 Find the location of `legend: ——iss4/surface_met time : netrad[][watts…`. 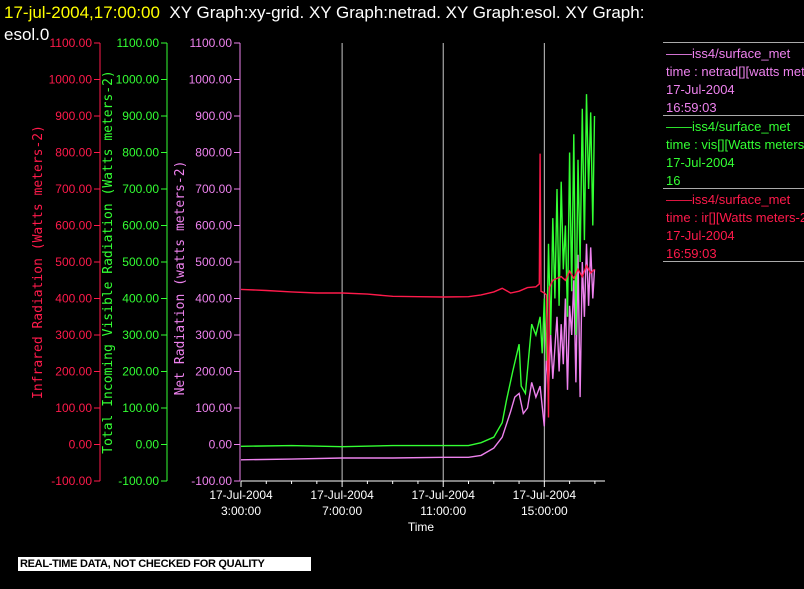

legend: ——iss4/surface_met time : netrad[][watts… is located at coordinates (733, 152).